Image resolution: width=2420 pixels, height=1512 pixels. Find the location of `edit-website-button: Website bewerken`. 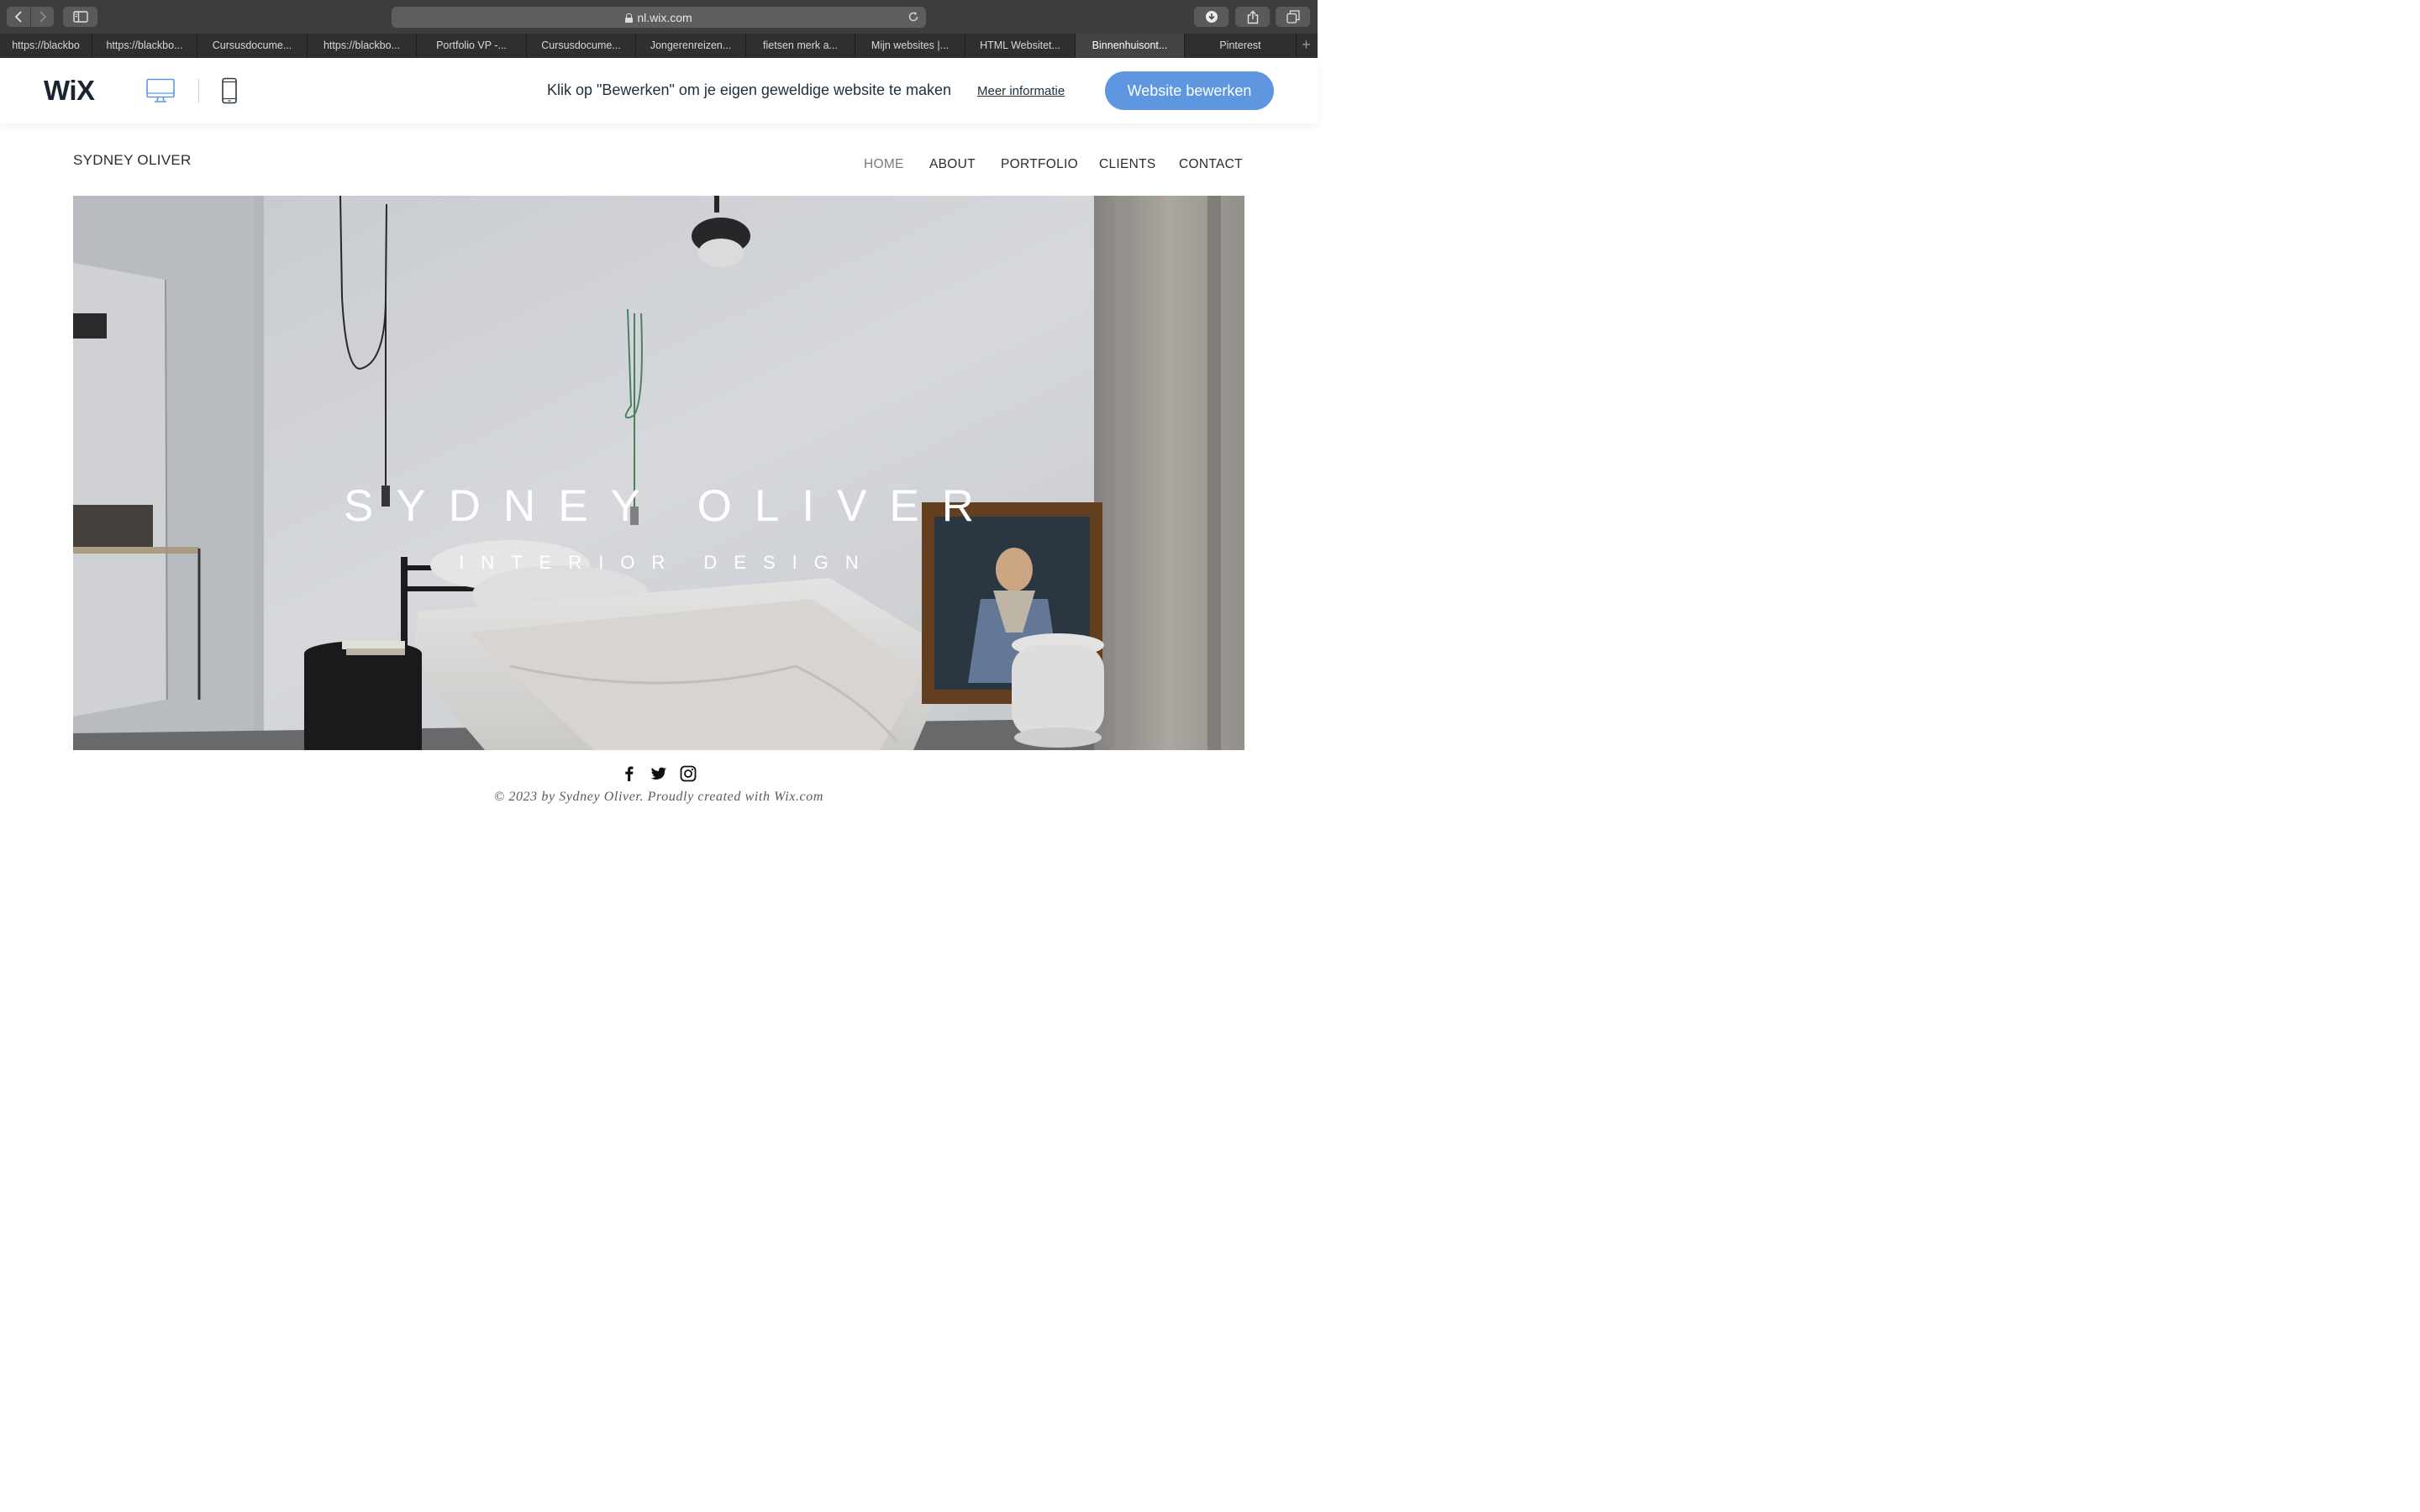

edit-website-button: Website bewerken is located at coordinates (1189, 90).